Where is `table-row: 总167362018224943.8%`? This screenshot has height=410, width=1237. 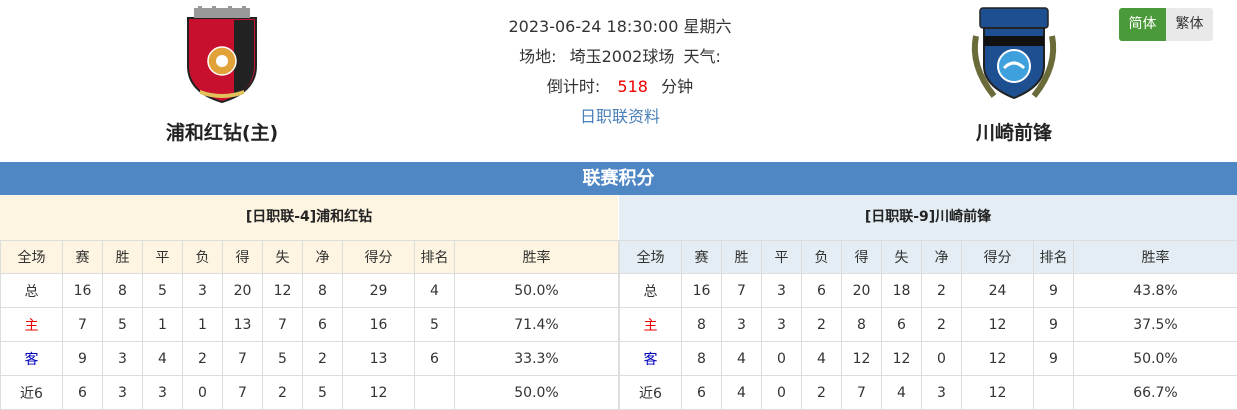 table-row: 总167362018224943.8% is located at coordinates (928, 291).